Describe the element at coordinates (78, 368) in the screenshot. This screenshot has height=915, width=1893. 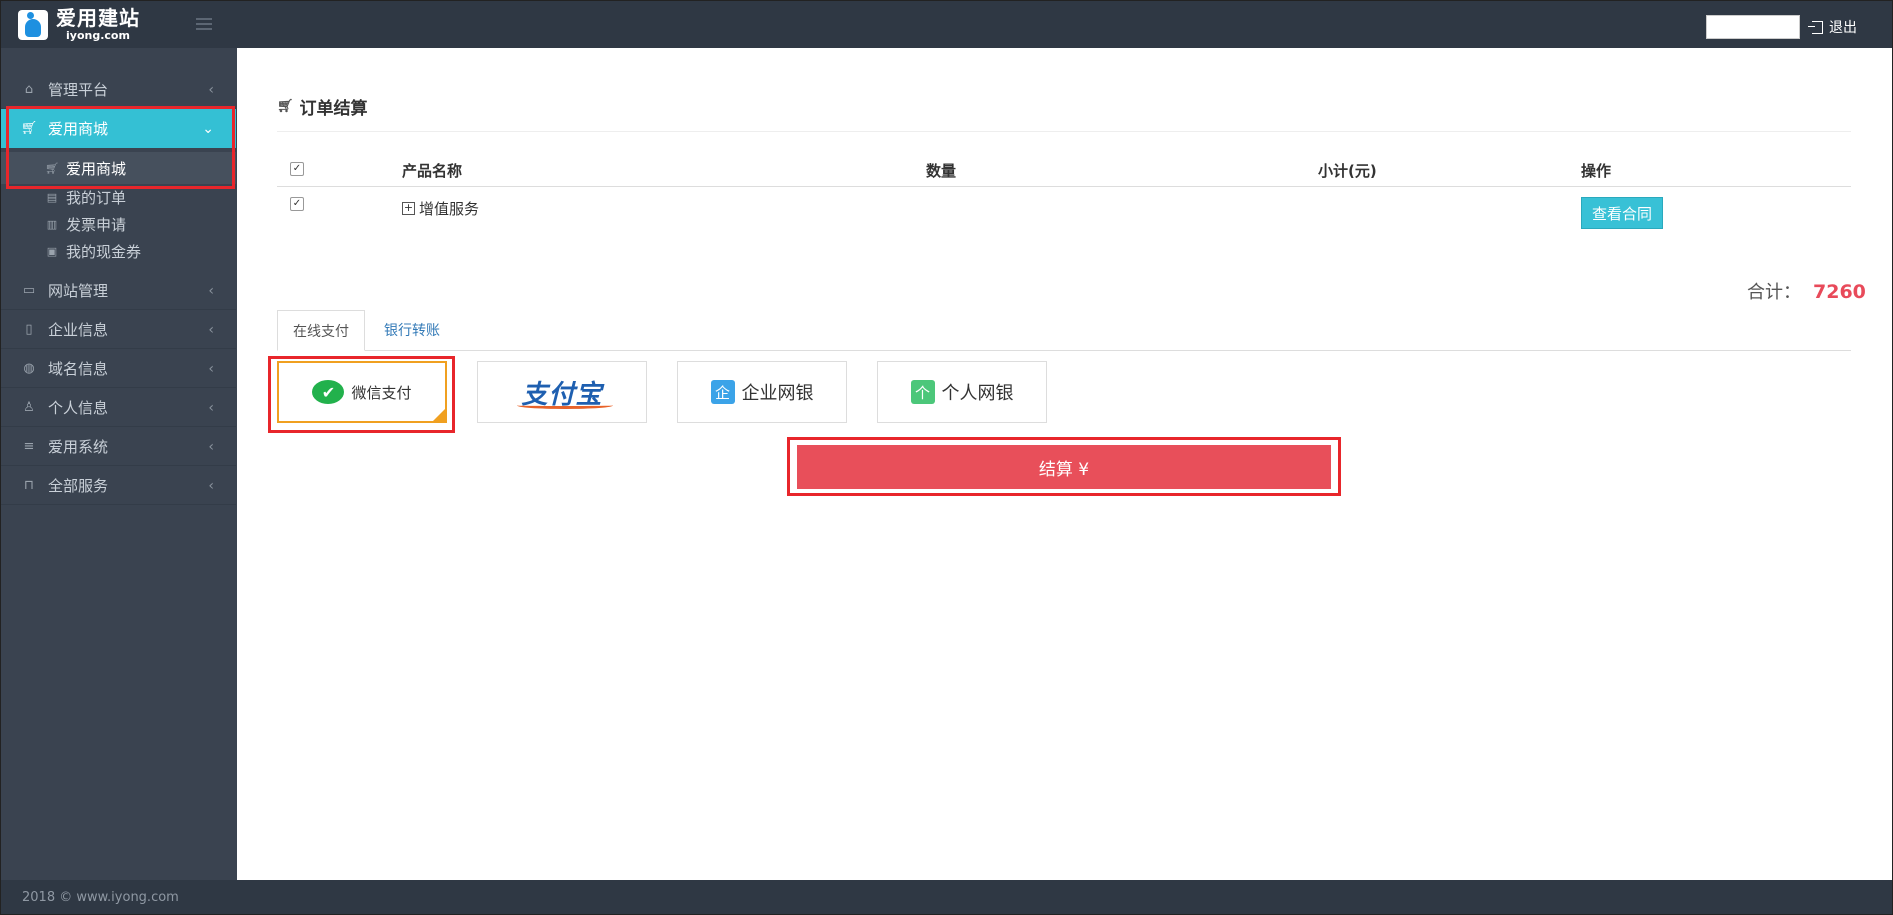
I see `sidebar-item-label: 域名信息` at that location.